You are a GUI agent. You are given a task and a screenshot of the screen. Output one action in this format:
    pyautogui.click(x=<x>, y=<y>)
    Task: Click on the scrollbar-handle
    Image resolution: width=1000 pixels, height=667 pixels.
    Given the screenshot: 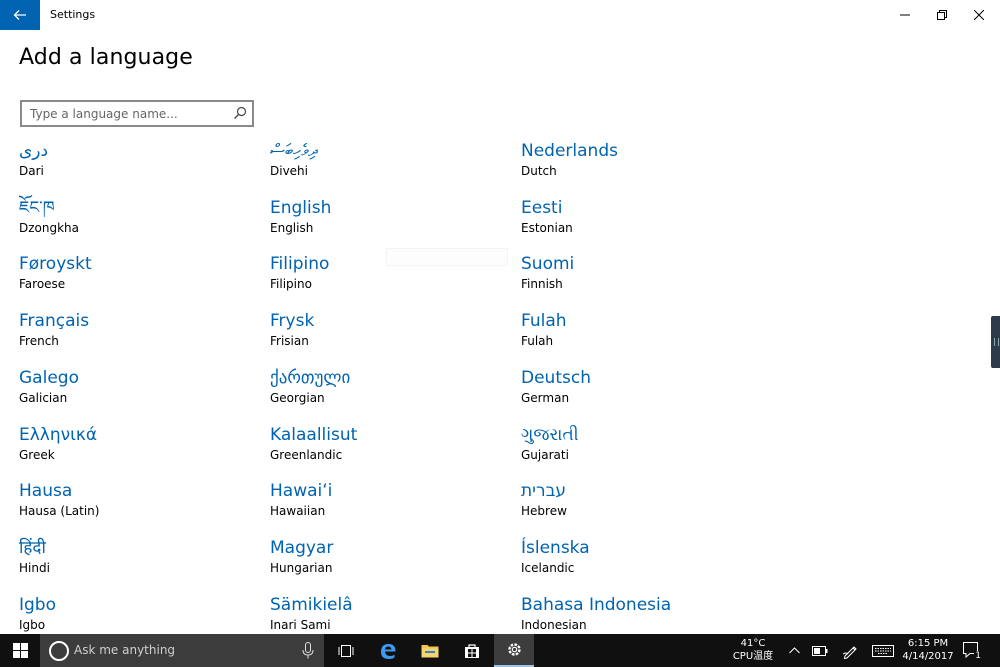 What is the action you would take?
    pyautogui.click(x=995, y=342)
    